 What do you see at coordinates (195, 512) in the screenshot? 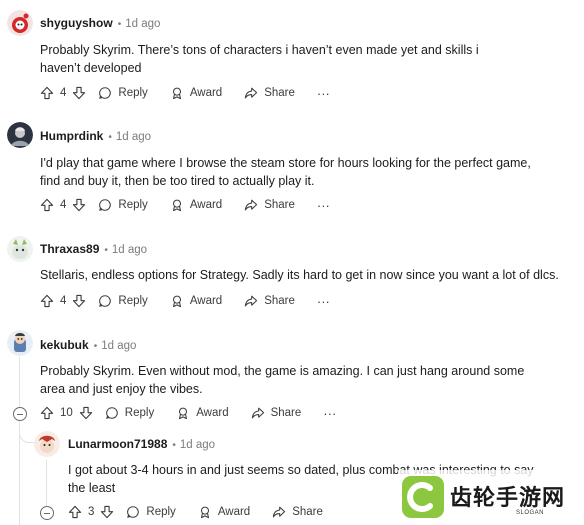
I see `action-bar: 3 Reply Award Share` at bounding box center [195, 512].